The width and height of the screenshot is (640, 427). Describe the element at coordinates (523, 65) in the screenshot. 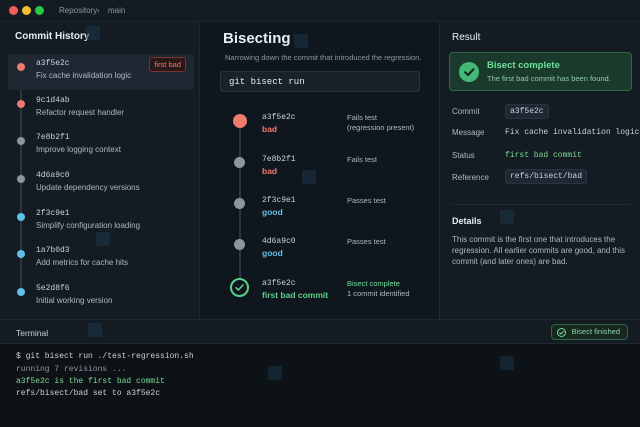

I see `bisect-complete-title: Bisect complete` at that location.